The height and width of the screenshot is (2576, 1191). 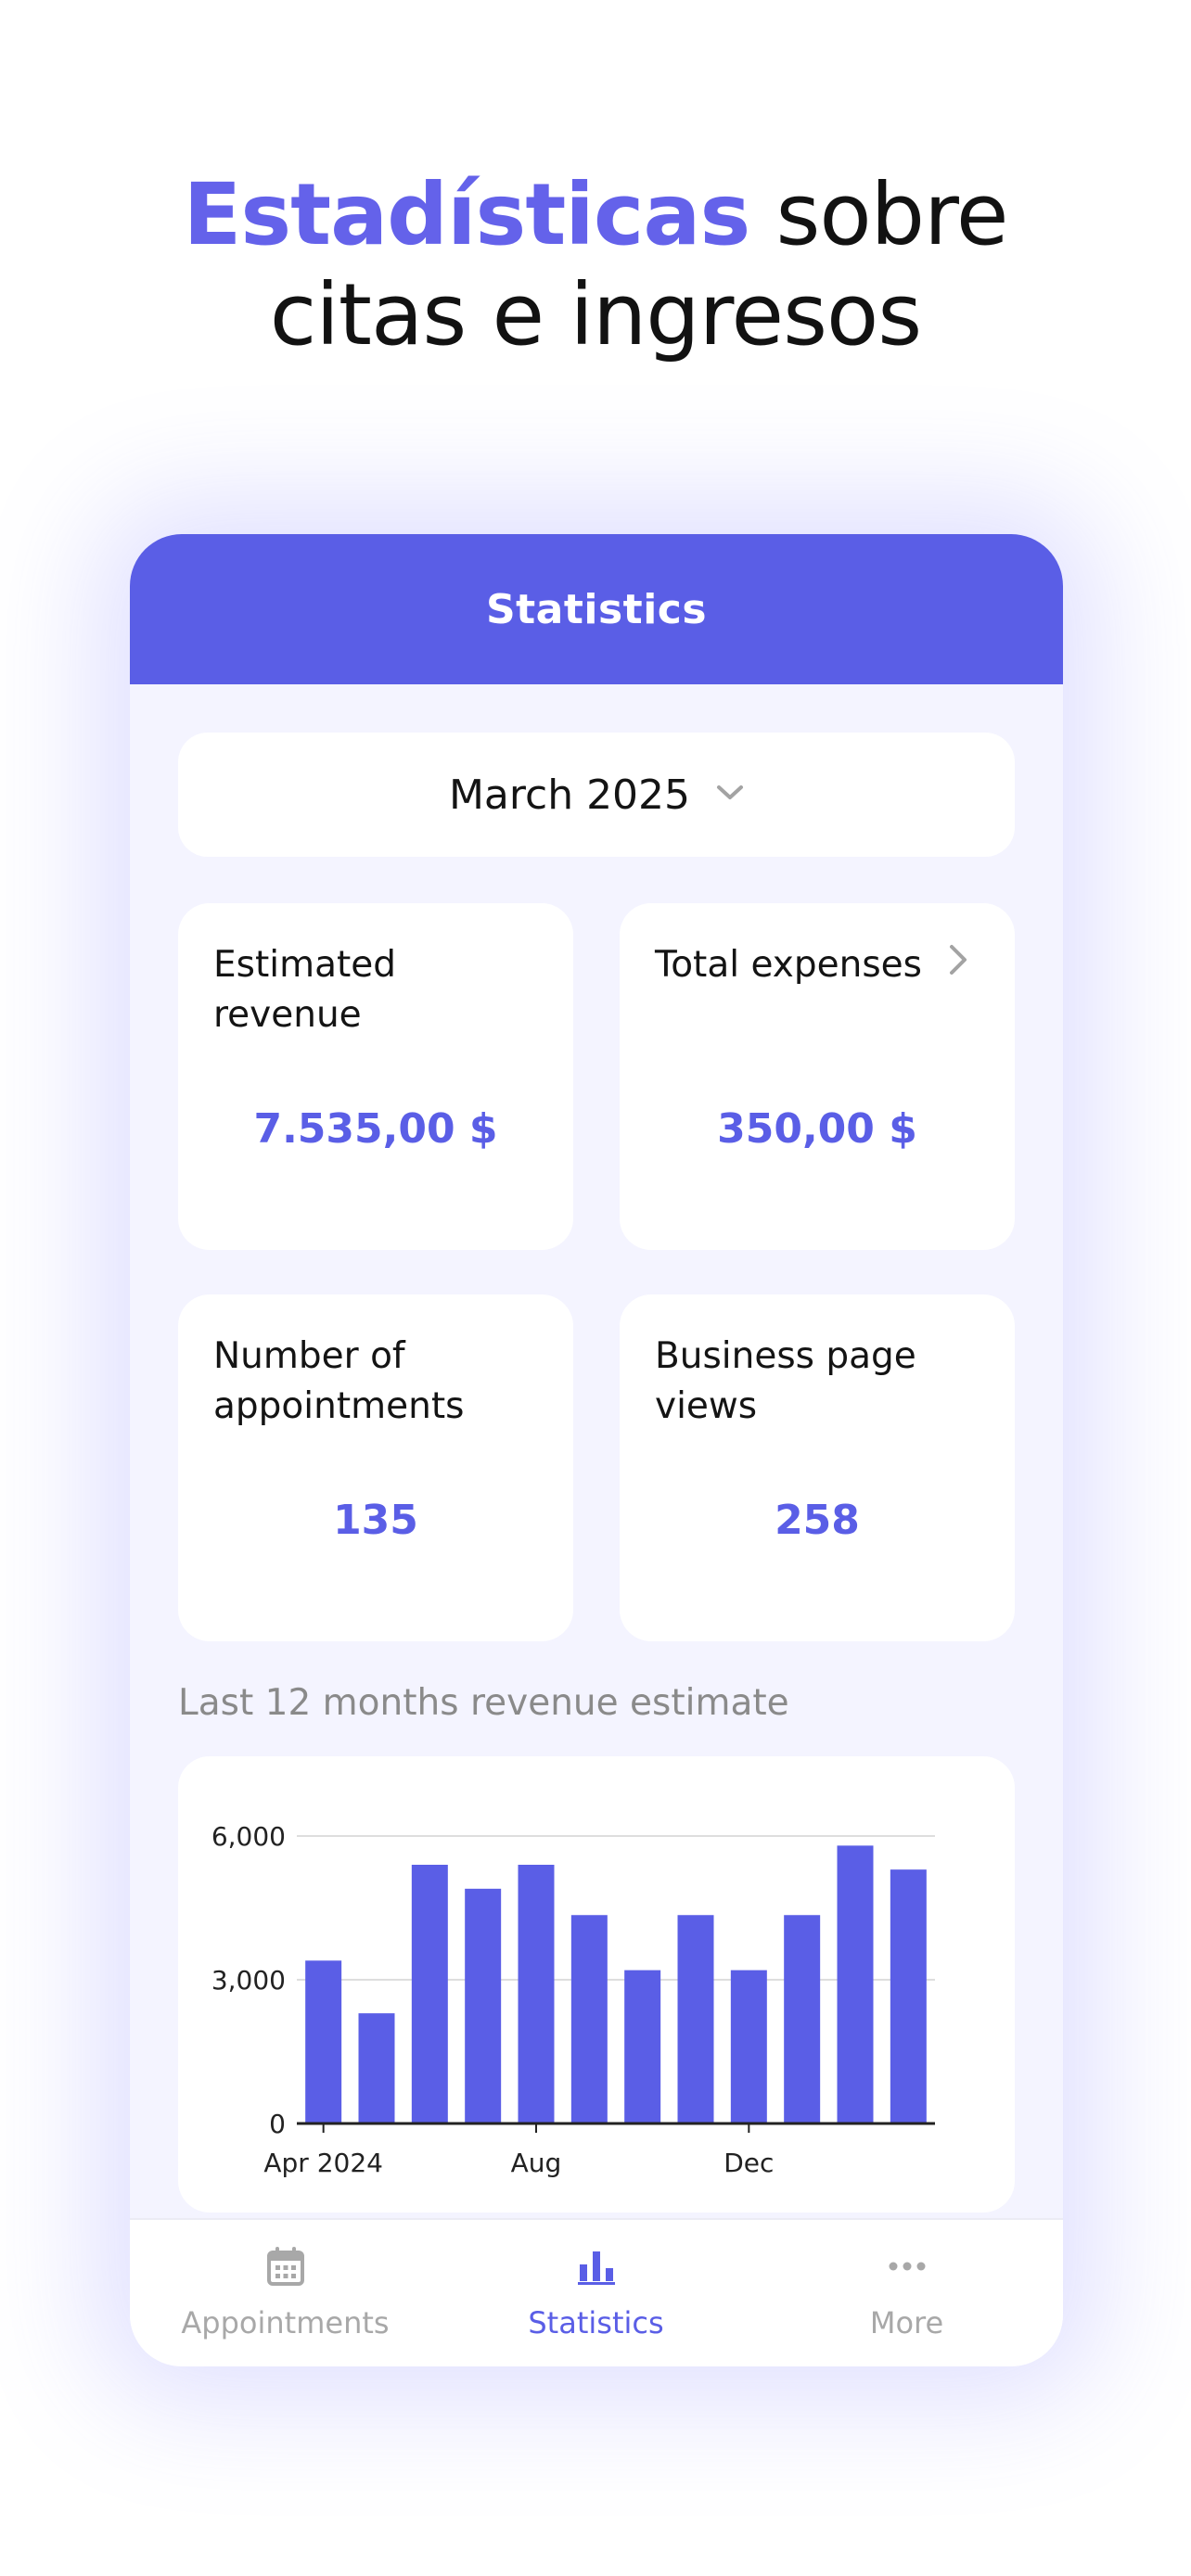 What do you see at coordinates (748, 2047) in the screenshot?
I see `bar-dec` at bounding box center [748, 2047].